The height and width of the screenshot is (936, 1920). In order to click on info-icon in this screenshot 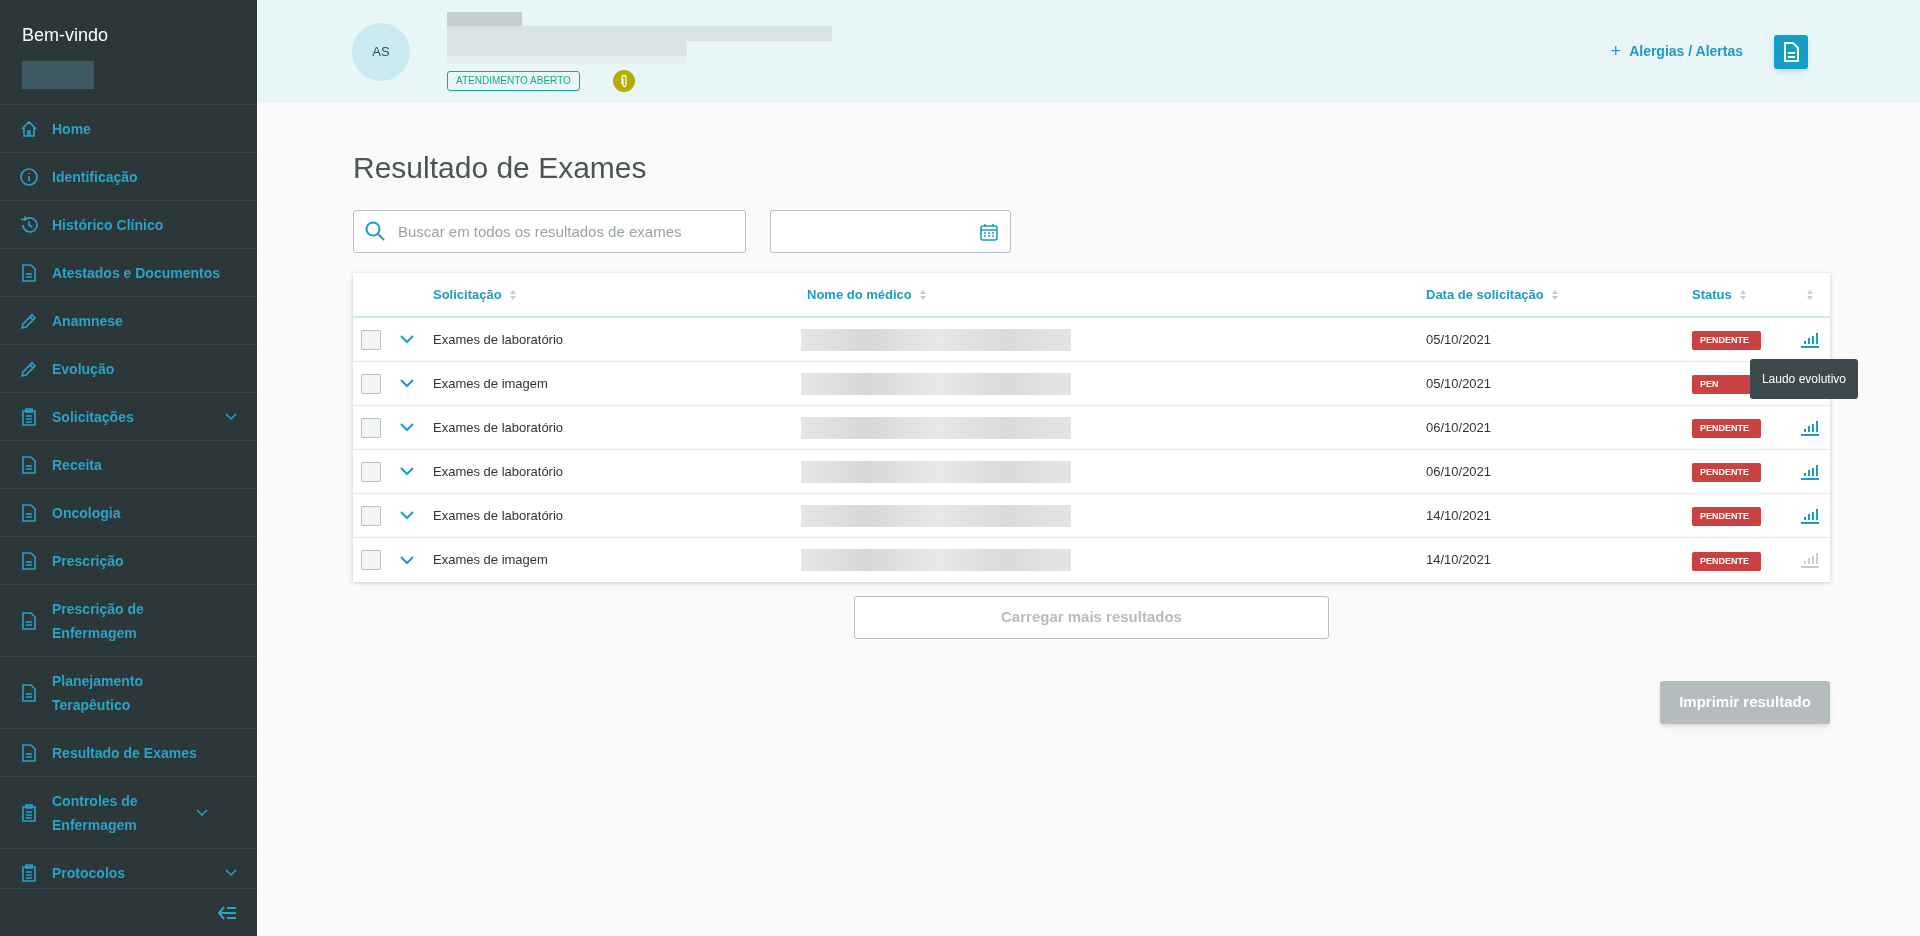, I will do `click(29, 176)`.